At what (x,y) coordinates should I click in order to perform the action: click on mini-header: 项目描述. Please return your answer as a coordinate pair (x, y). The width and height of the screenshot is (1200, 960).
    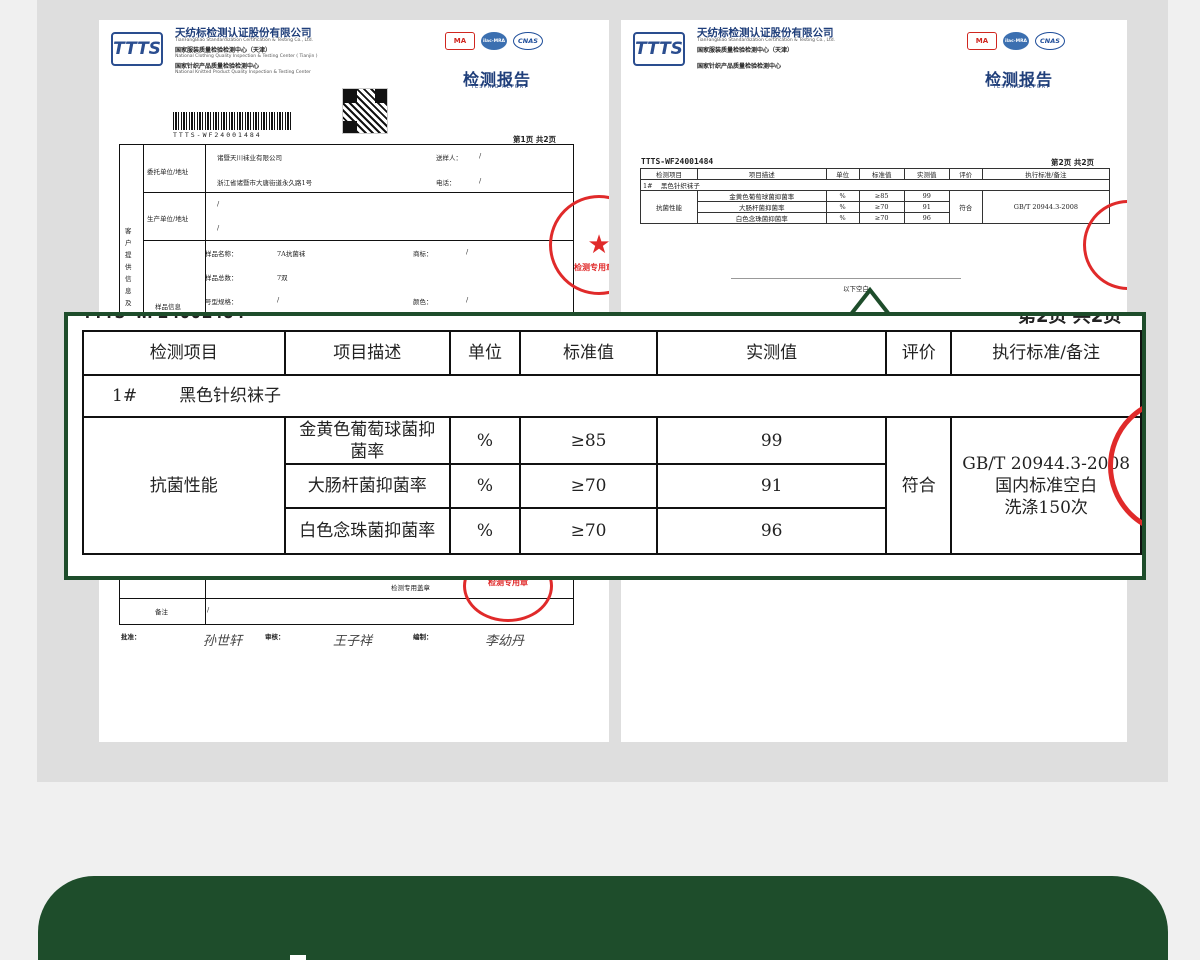
    Looking at the image, I should click on (761, 174).